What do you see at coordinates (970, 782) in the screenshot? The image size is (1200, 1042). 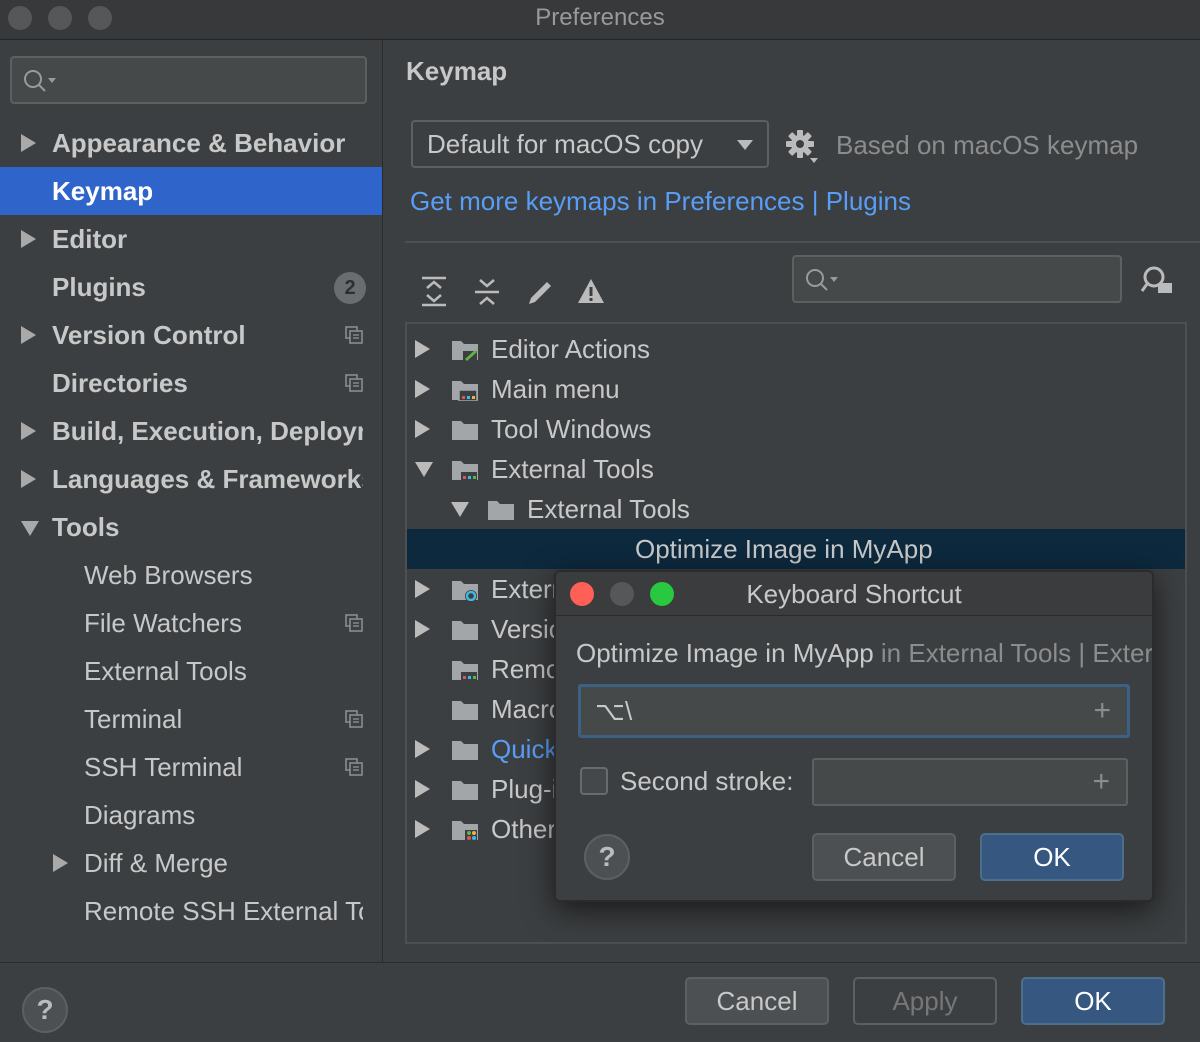 I see `second-stroke-input: +` at bounding box center [970, 782].